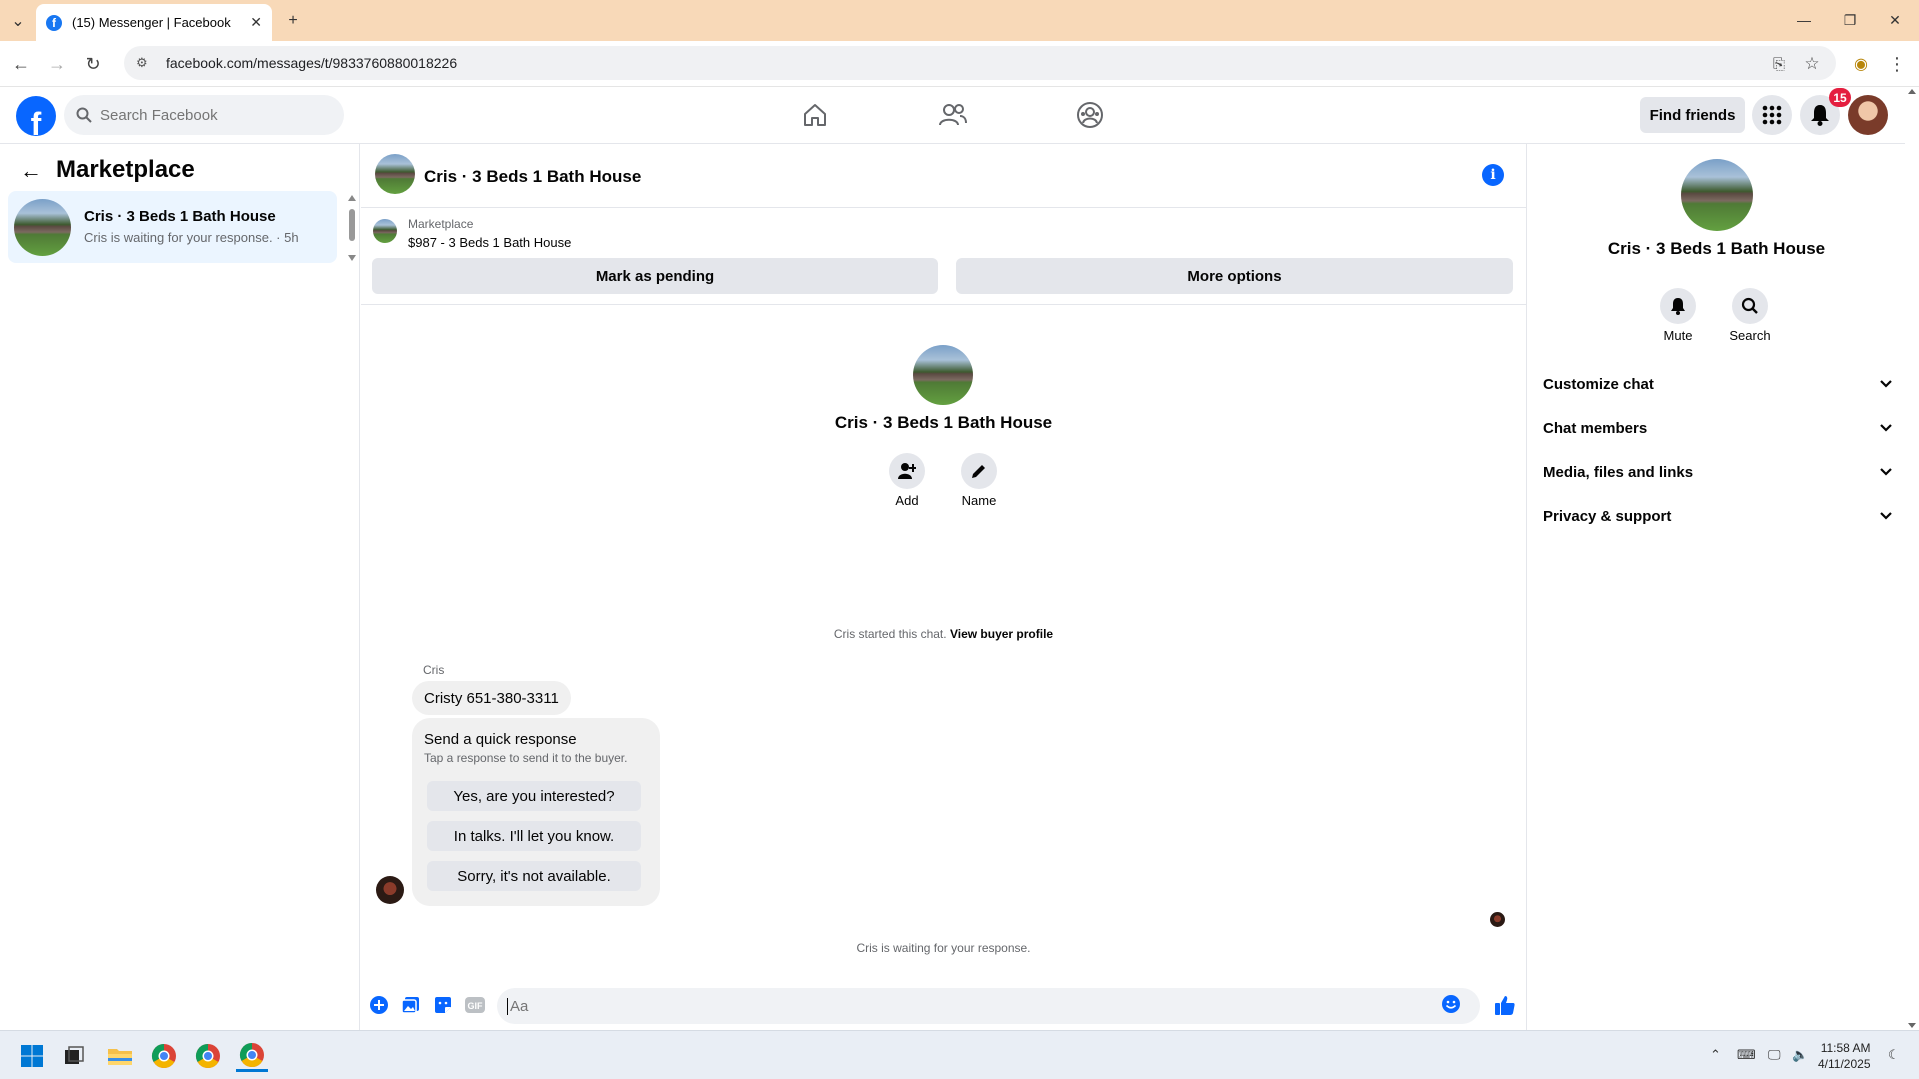 This screenshot has height=1079, width=1919. What do you see at coordinates (1618, 472) in the screenshot?
I see `section-label: Media, files and links` at bounding box center [1618, 472].